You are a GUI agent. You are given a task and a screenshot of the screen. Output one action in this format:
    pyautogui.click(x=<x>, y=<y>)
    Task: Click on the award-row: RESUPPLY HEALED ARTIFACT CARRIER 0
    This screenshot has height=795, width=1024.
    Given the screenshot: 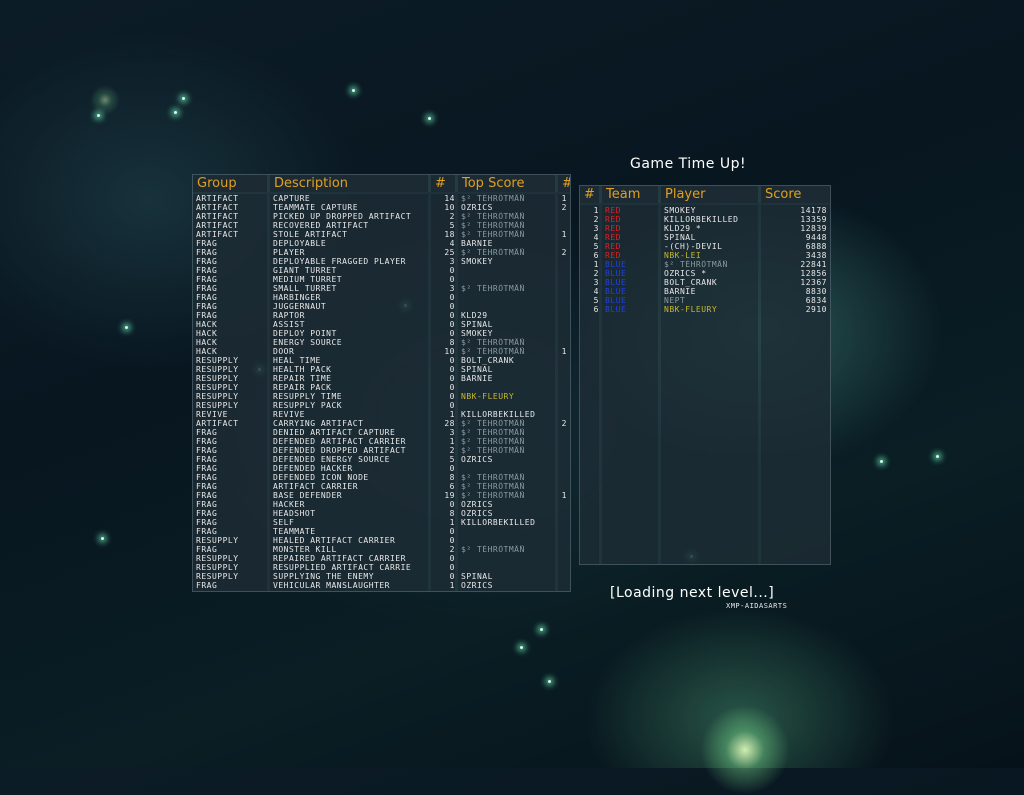 What is the action you would take?
    pyautogui.click(x=381, y=540)
    